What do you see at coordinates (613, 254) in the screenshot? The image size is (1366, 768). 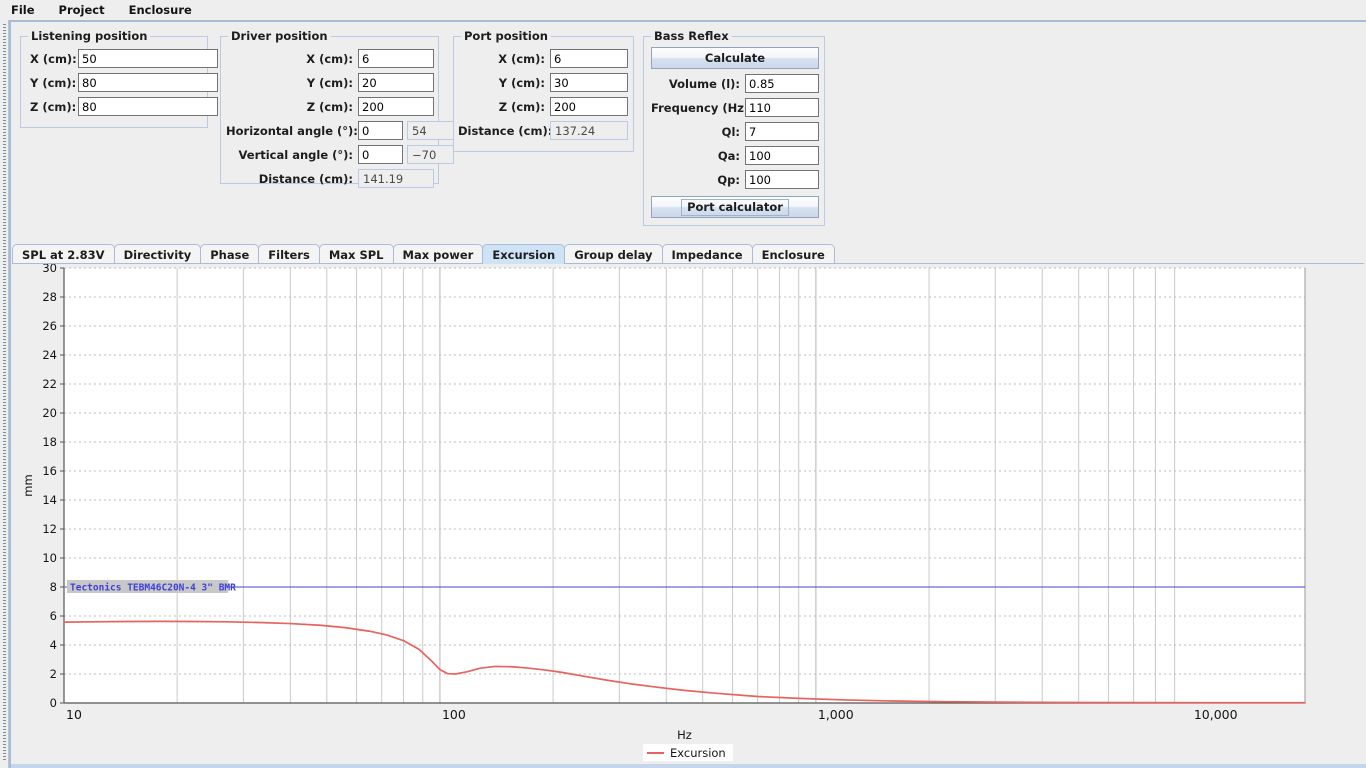 I see `tab-group-delay: Group delay` at bounding box center [613, 254].